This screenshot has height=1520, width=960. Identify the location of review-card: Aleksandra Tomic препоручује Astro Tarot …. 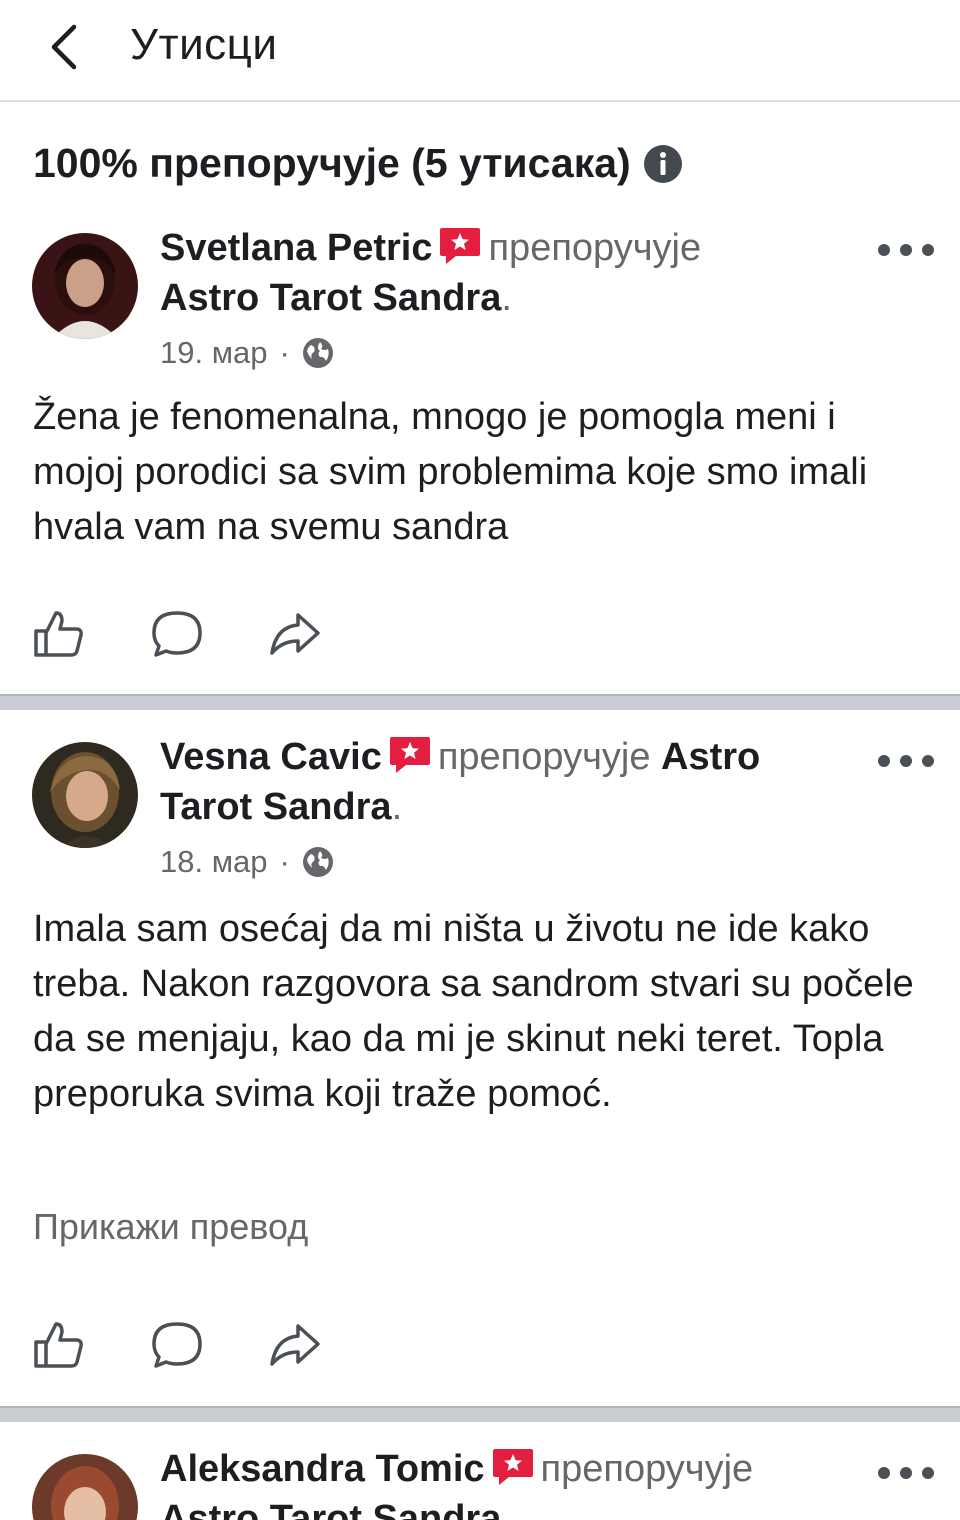
(480, 1471).